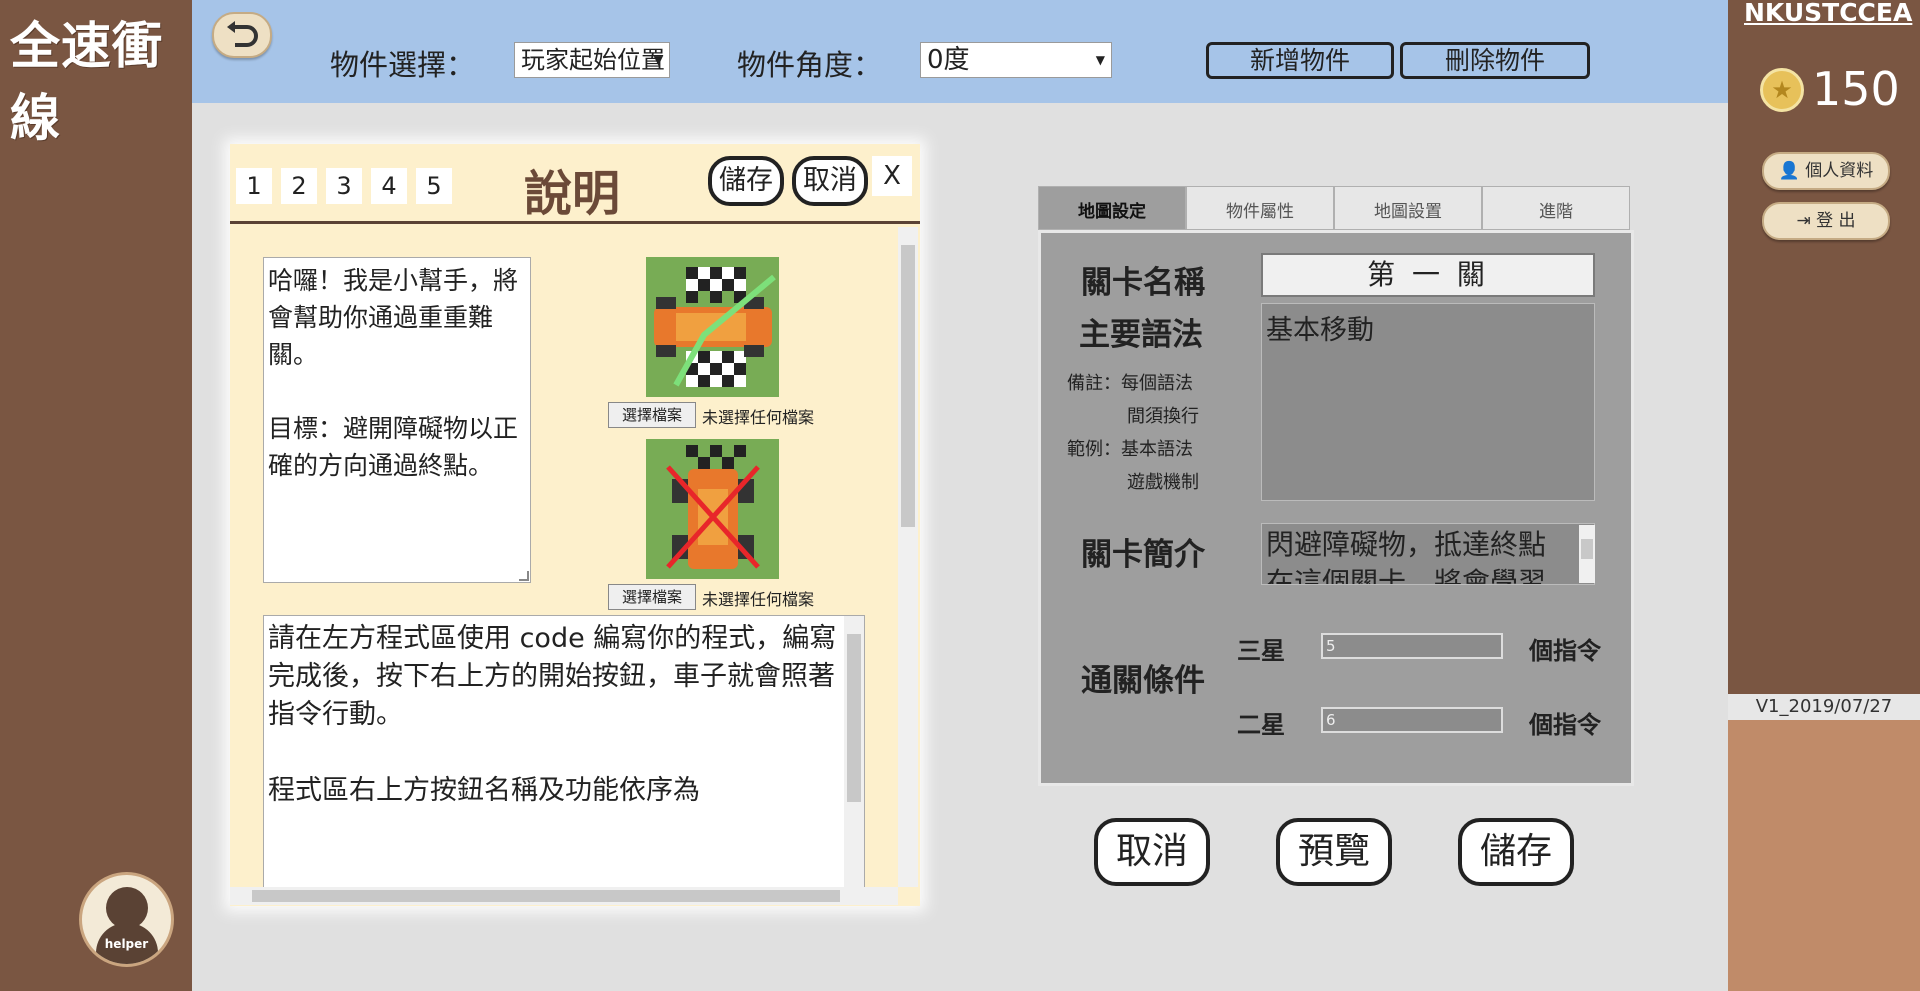 This screenshot has height=991, width=1920. I want to click on tab-map-layout: 地圖設置, so click(1408, 208).